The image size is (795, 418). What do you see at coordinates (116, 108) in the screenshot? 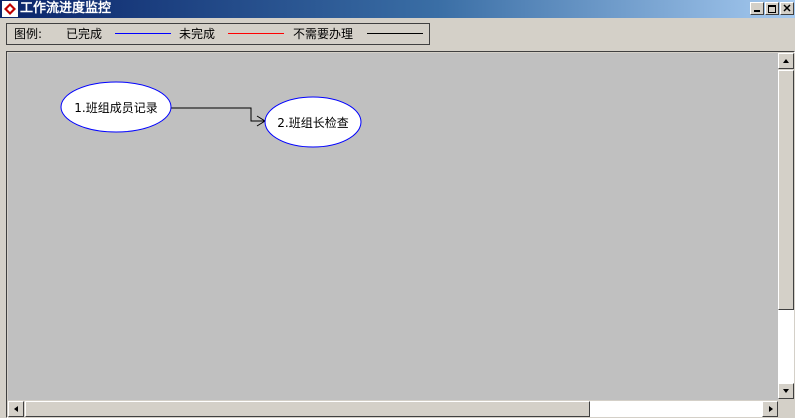
I see `workflow-node-1-label: 1.班组成员记录` at bounding box center [116, 108].